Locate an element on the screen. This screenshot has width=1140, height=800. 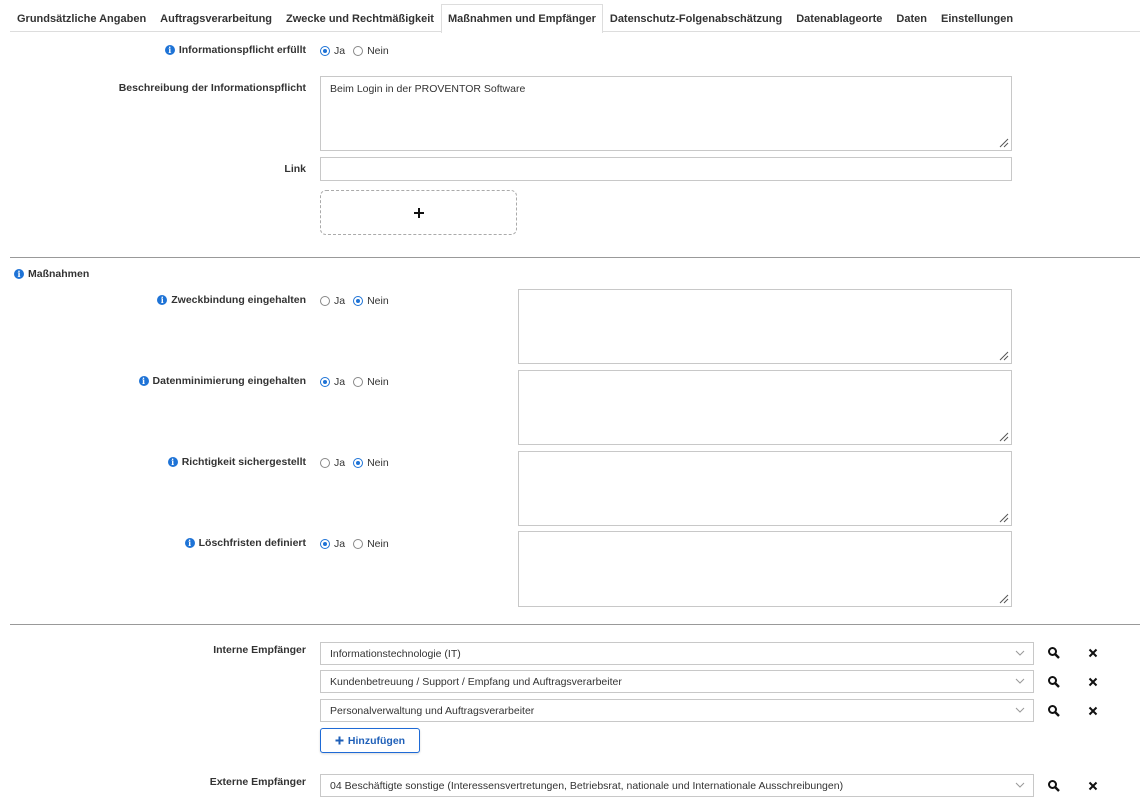
externe-empfaenger-label: Externe Empfänger is located at coordinates (257, 782).